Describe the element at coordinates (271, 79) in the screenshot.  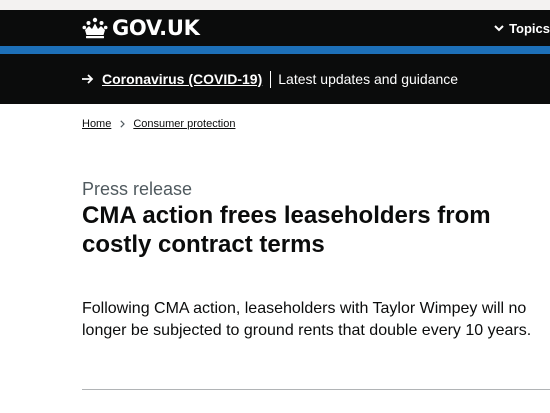
I see `banner-divider` at that location.